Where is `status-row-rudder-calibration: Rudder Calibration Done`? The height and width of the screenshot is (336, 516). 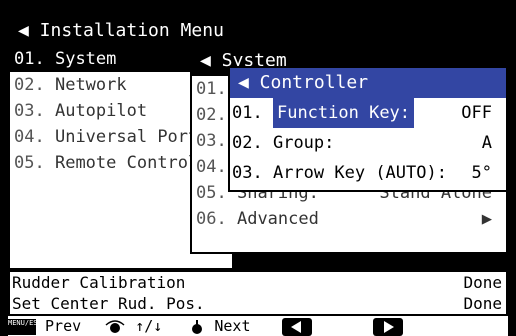 status-row-rudder-calibration: Rudder Calibration Done is located at coordinates (257, 282).